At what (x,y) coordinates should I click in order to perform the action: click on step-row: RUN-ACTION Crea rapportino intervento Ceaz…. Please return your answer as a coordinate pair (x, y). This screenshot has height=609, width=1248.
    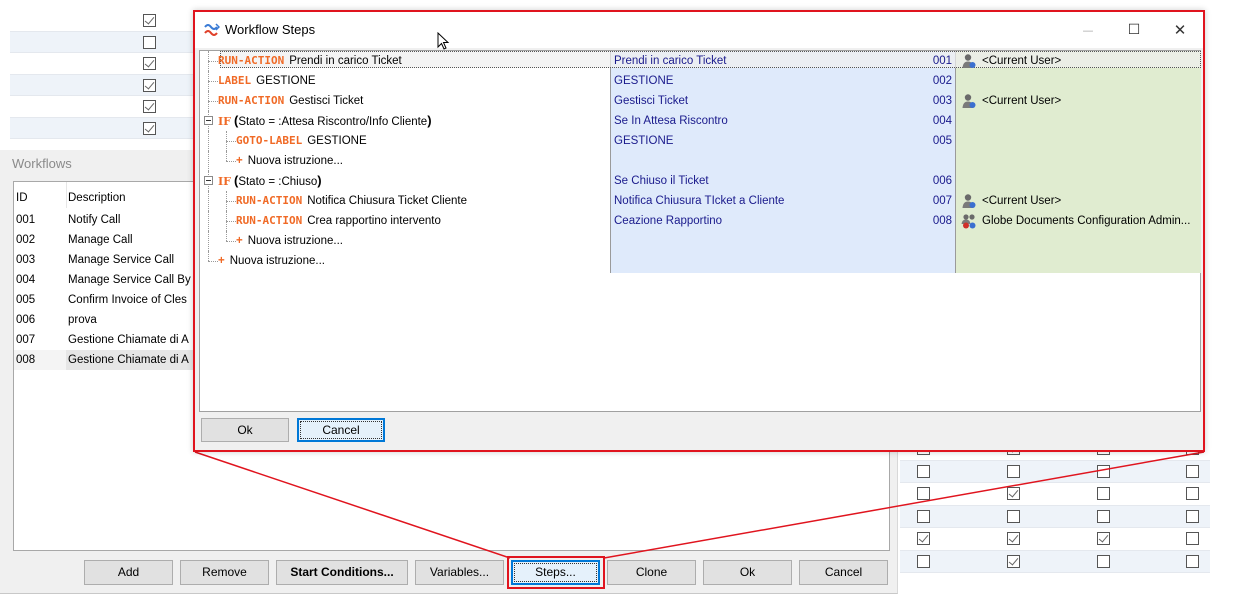
    Looking at the image, I should click on (700, 221).